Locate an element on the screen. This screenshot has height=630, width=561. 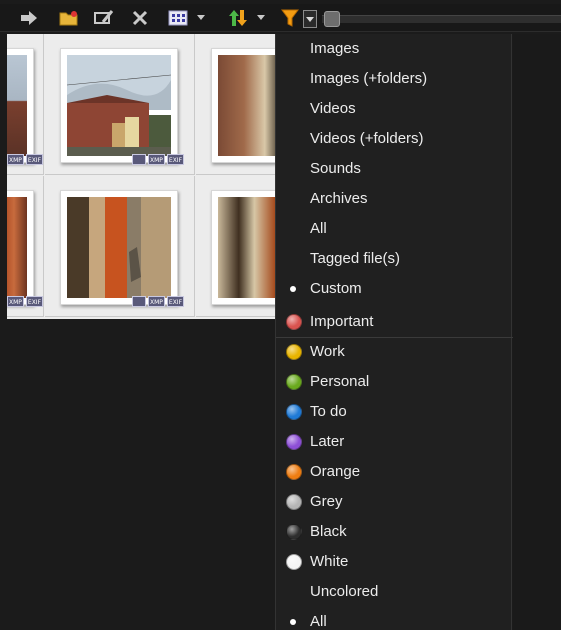
menu-item-images-folders: Images (+folders) is located at coordinates (394, 79).